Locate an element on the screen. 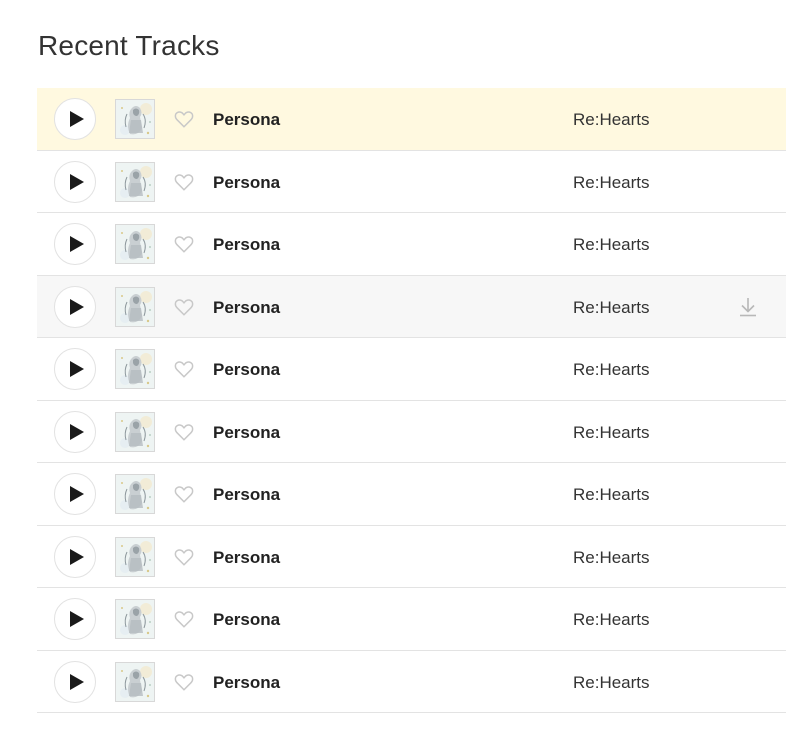  section-title: Recent Tracks is located at coordinates (129, 45).